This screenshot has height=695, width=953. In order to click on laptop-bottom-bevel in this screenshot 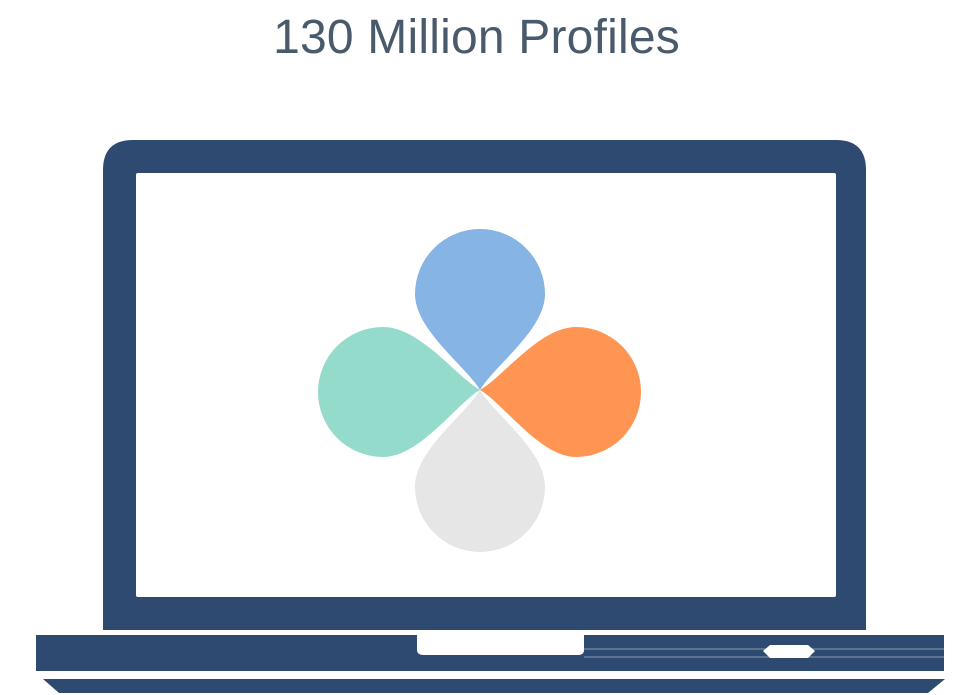, I will do `click(494, 686)`.